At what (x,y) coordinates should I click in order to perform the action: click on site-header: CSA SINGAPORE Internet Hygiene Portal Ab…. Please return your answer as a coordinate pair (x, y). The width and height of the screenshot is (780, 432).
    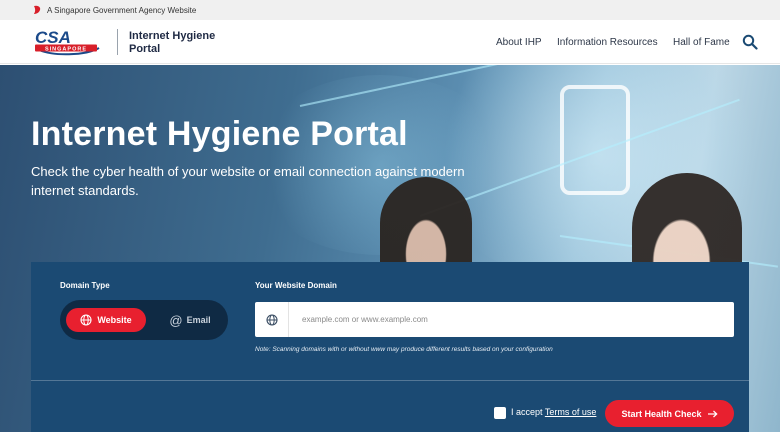
    Looking at the image, I should click on (390, 42).